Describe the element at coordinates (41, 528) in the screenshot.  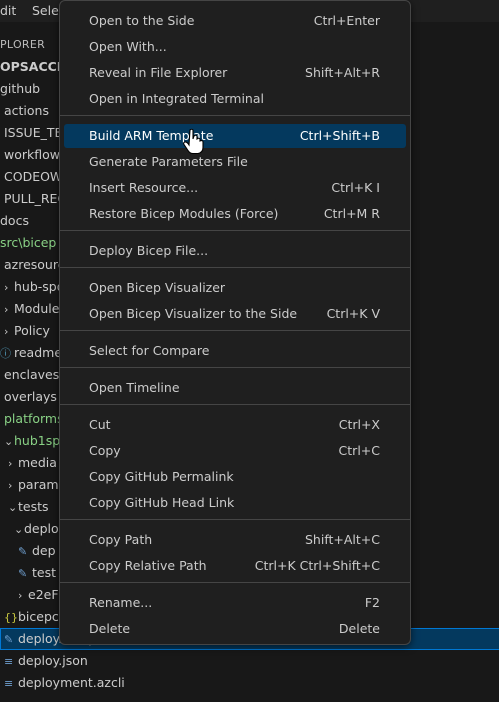
I see `tree-item-label: deplo` at that location.